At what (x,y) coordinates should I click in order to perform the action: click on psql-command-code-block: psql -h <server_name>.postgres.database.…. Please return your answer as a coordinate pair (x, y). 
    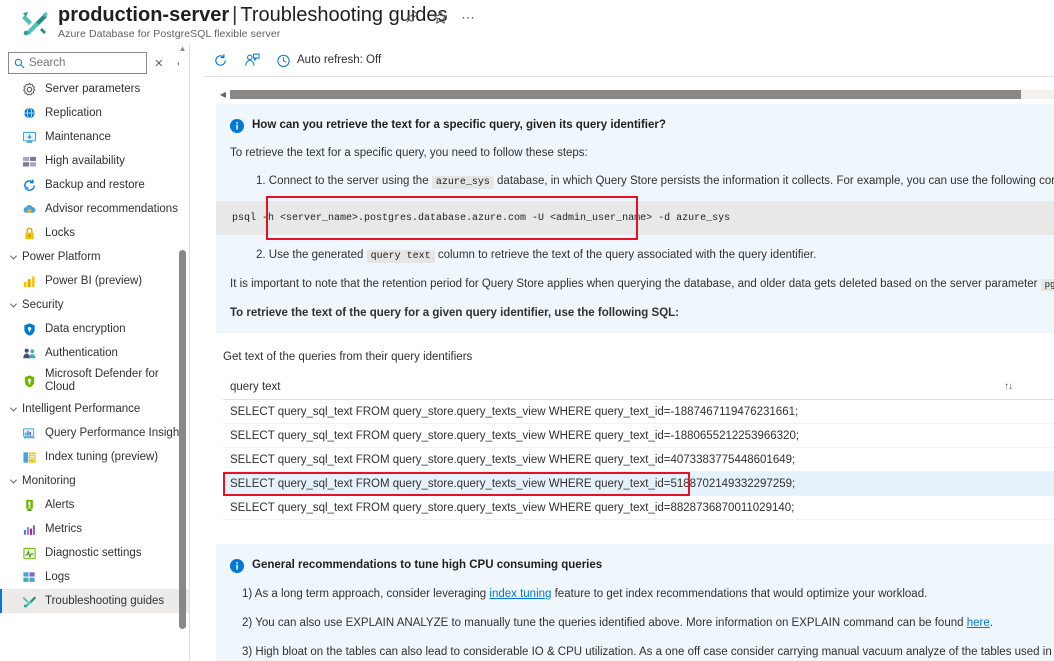
    Looking at the image, I should click on (635, 218).